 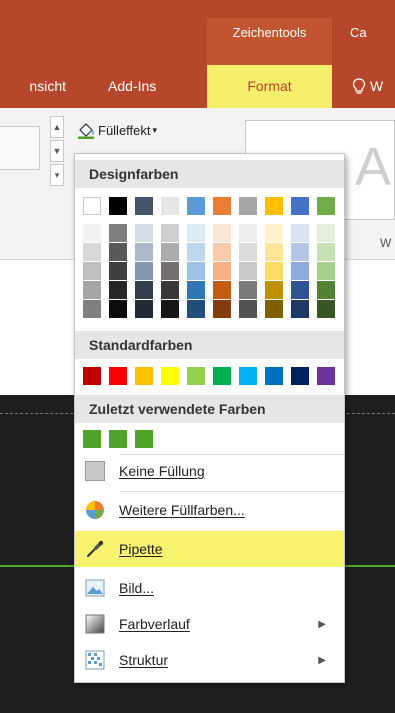 I want to click on menu-item-texture: Struktur ▶, so click(x=209, y=660).